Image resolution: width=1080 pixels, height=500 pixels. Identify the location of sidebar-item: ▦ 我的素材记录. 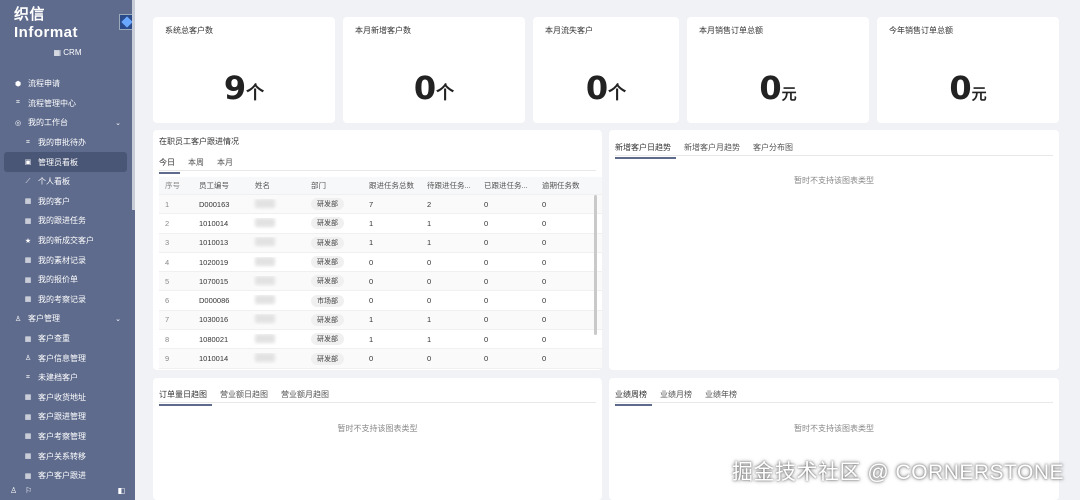
(67, 260).